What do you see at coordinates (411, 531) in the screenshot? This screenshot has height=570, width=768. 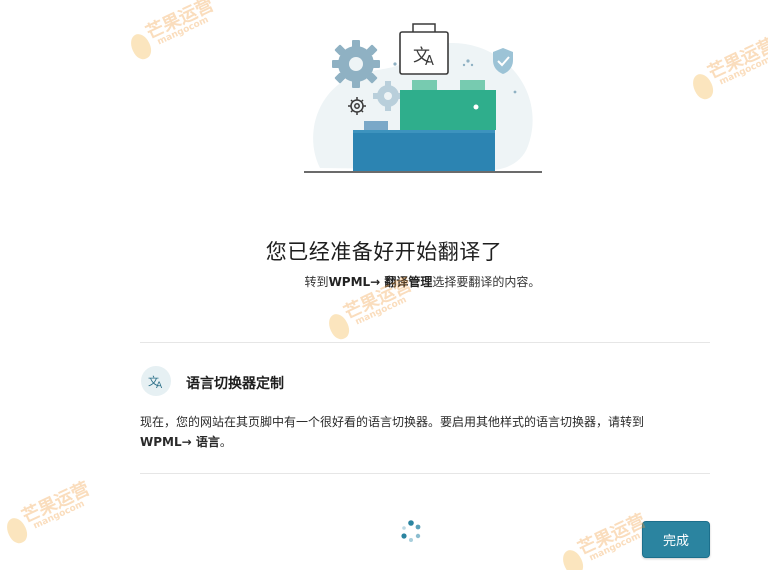 I see `loading-spinner-icon` at bounding box center [411, 531].